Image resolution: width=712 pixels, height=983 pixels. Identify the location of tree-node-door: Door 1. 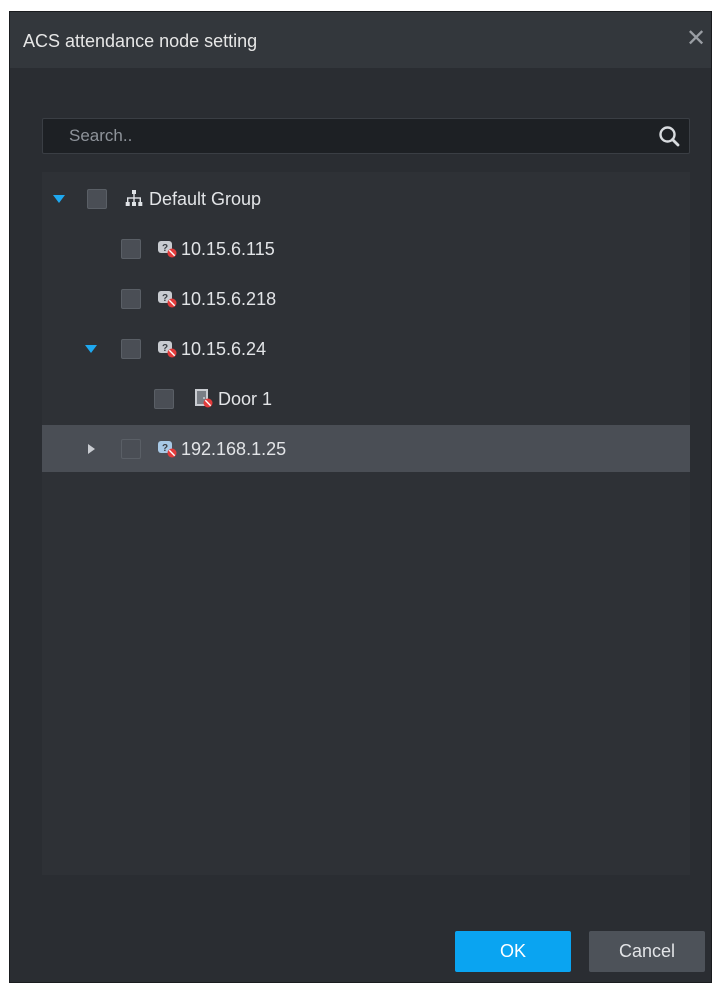
(366, 398).